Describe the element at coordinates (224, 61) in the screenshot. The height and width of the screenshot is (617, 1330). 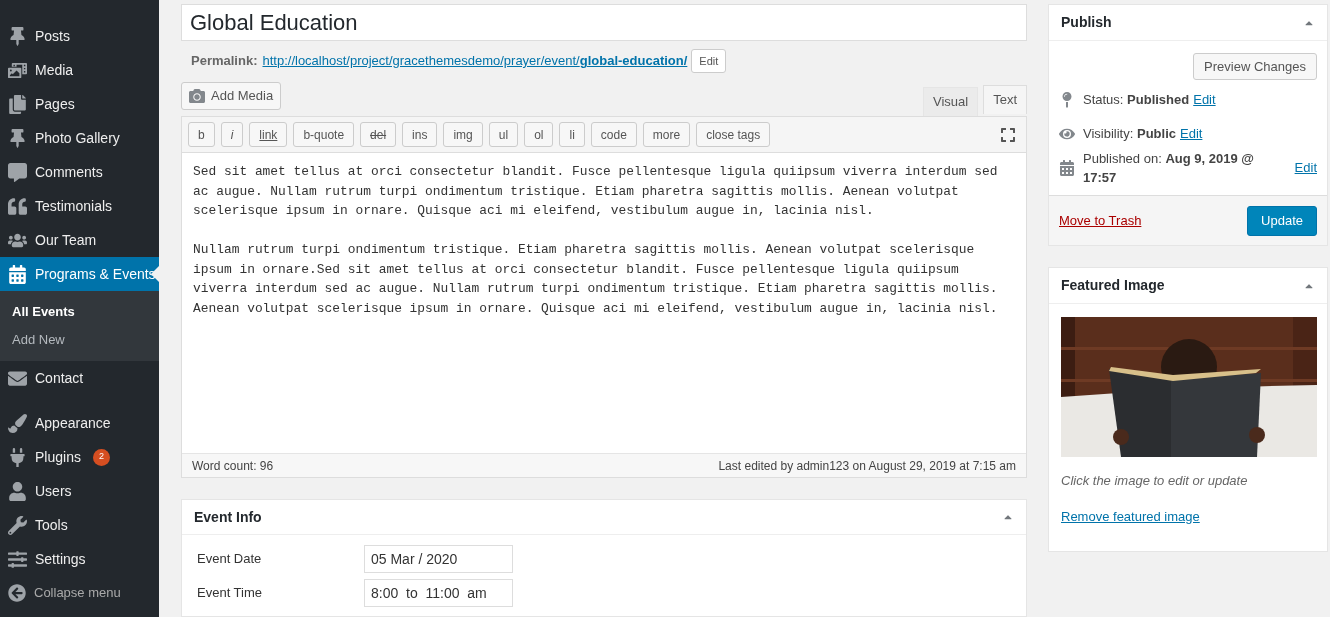
I see `permalink-label: Permalink:` at that location.